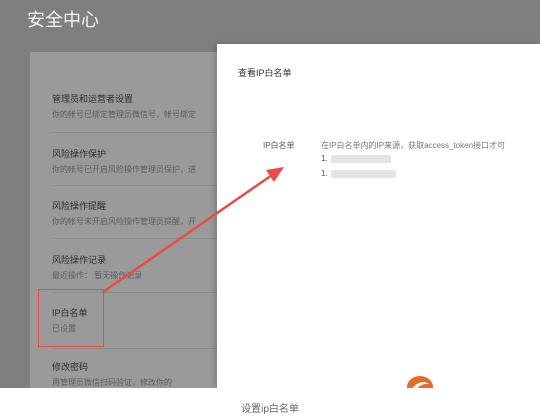  What do you see at coordinates (193, 230) in the screenshot?
I see `annotation-arrow` at bounding box center [193, 230].